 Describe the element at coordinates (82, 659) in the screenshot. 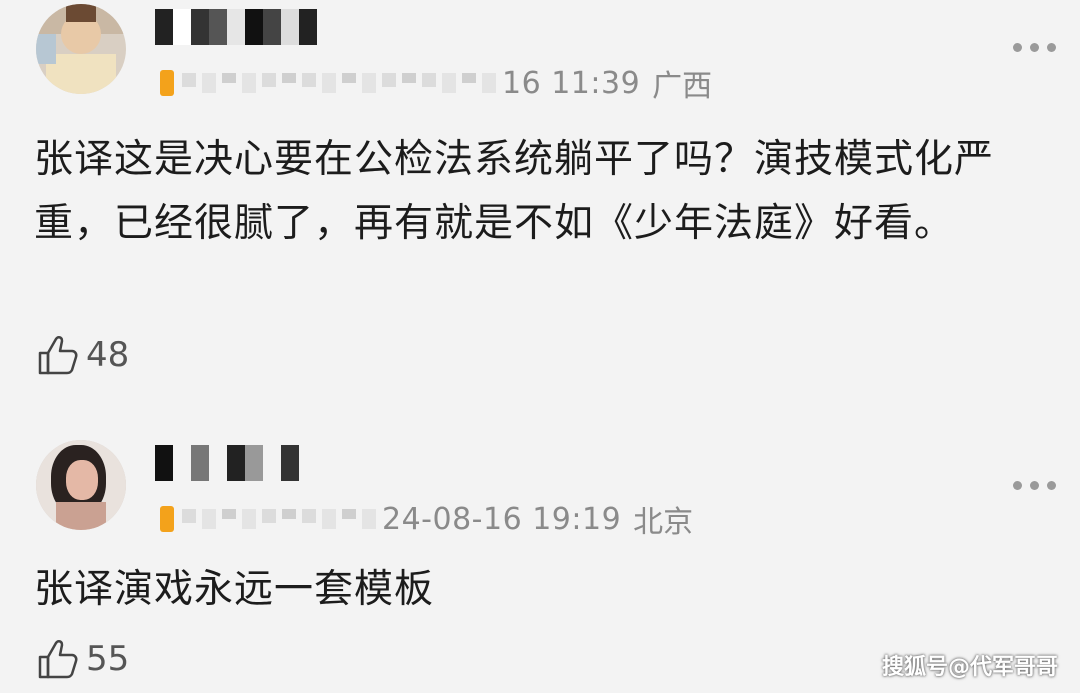

I see `like-button: 55` at that location.